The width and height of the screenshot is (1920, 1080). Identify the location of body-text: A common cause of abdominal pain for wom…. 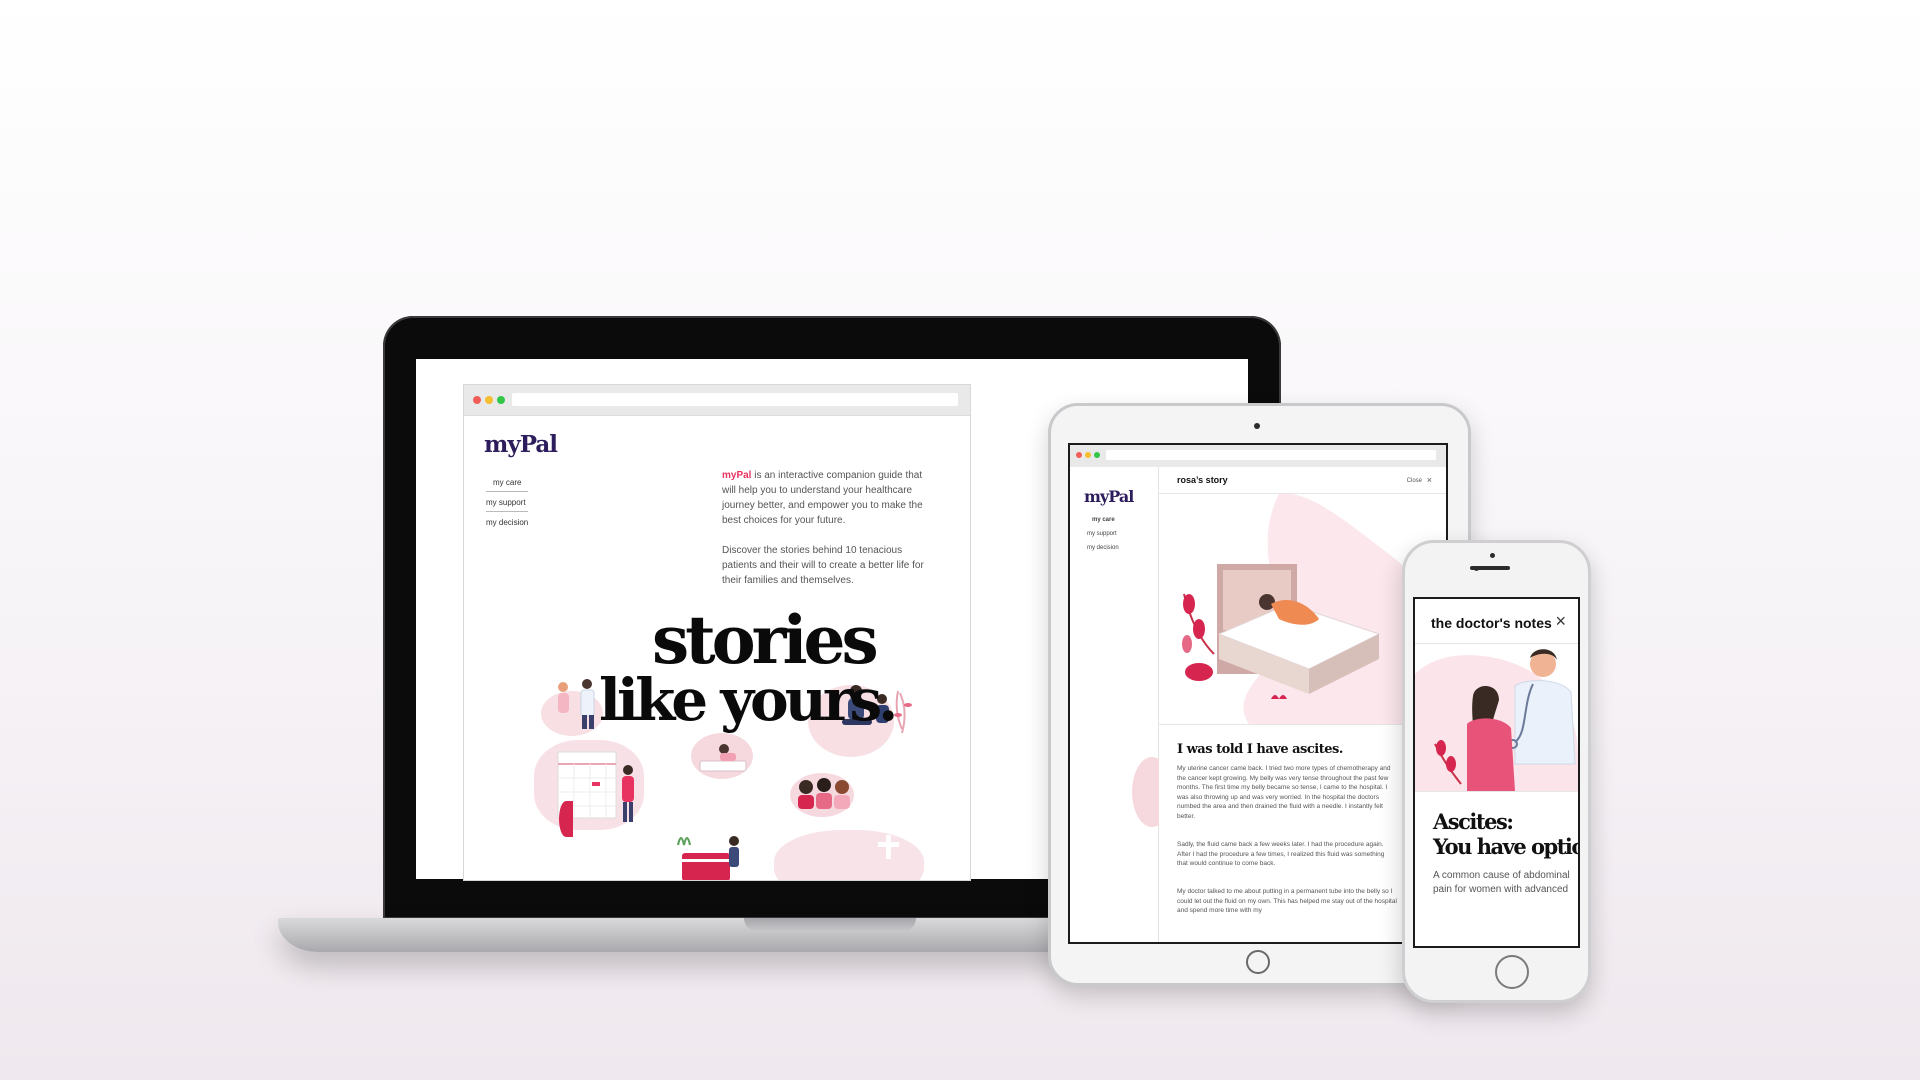
(1501, 882).